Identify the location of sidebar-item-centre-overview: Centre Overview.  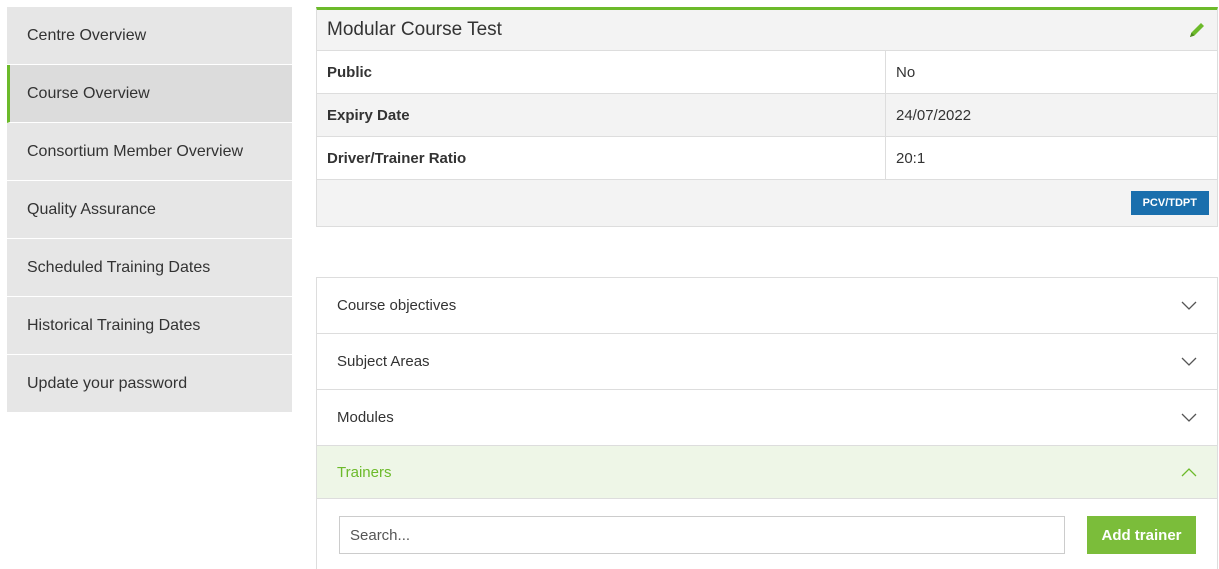
(149, 36).